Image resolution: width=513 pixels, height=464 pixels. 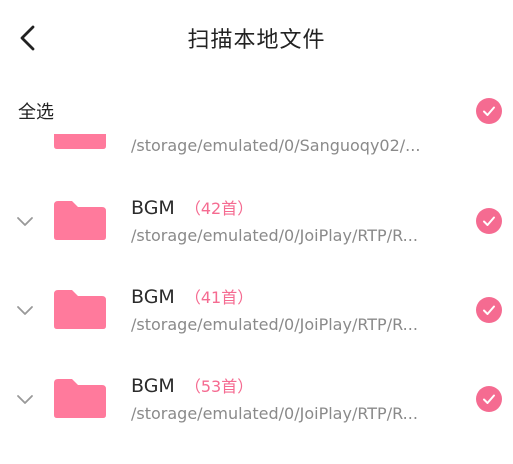 What do you see at coordinates (219, 208) in the screenshot?
I see `song-count: （42首）` at bounding box center [219, 208].